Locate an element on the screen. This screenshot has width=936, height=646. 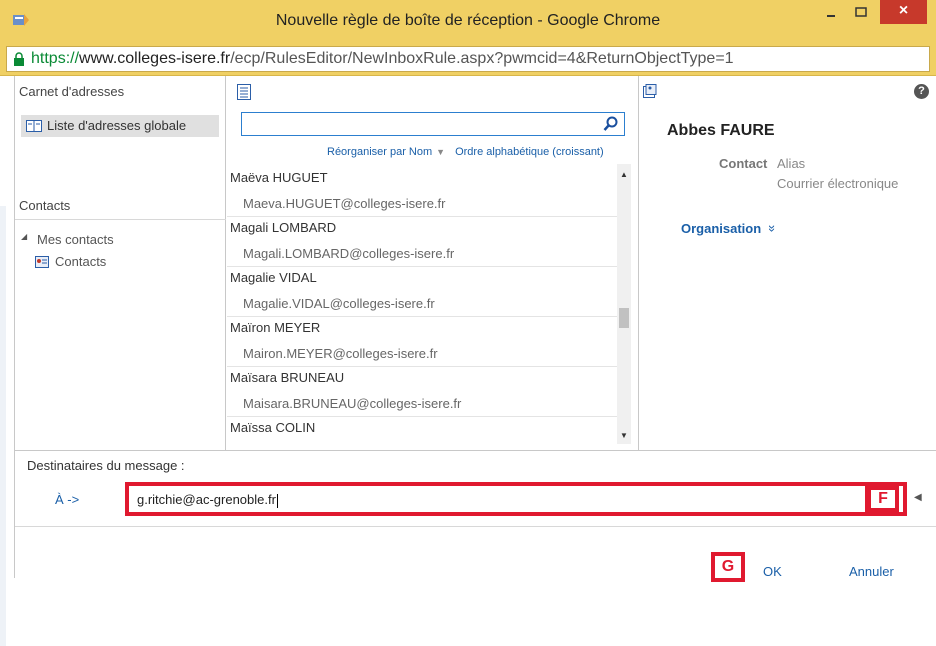
scroll-thumb is located at coordinates (624, 318).